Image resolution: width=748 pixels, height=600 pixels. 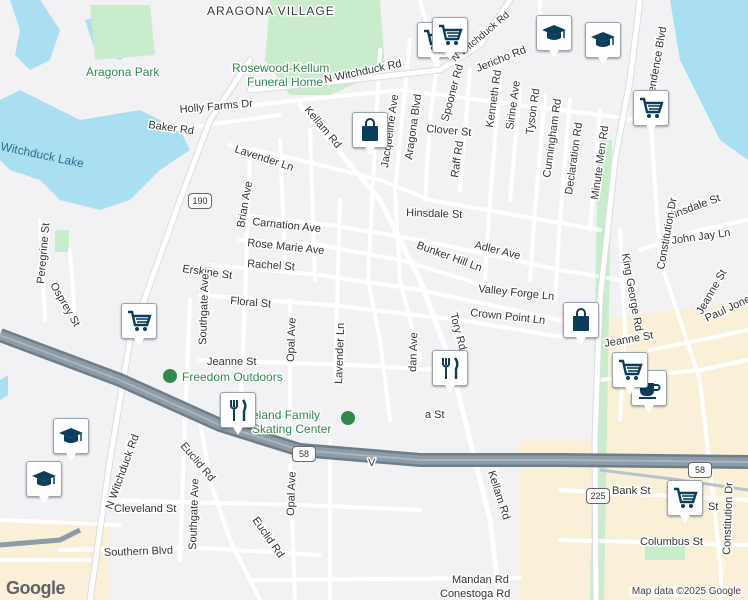 What do you see at coordinates (372, 463) in the screenshot?
I see `street-v-partial: V` at bounding box center [372, 463].